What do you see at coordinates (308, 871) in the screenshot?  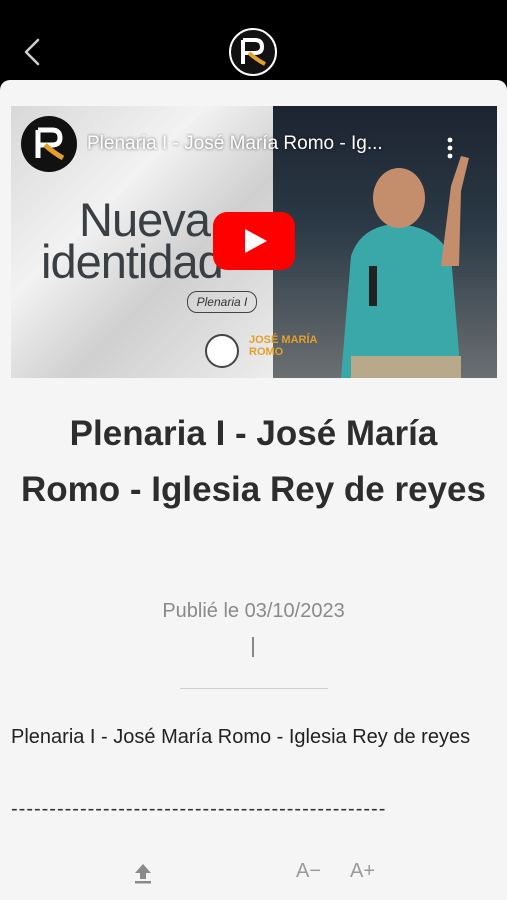 I see `font-decrease-button: A−` at bounding box center [308, 871].